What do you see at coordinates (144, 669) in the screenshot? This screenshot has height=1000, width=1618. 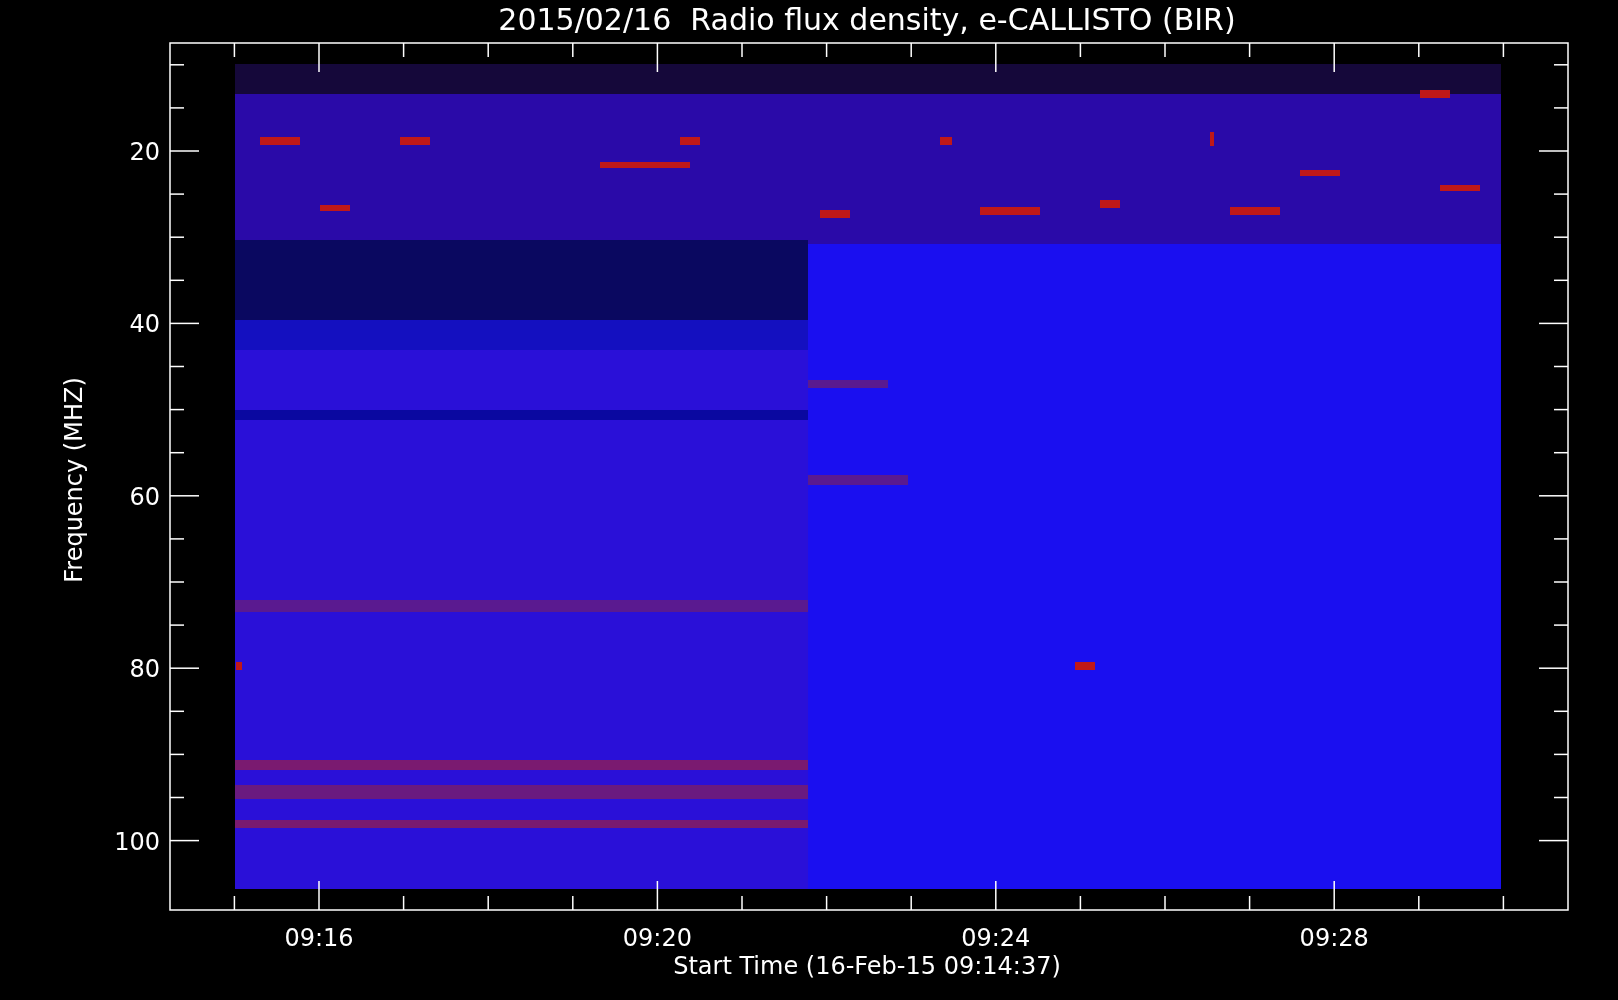 I see `axis-tick-label: 80` at bounding box center [144, 669].